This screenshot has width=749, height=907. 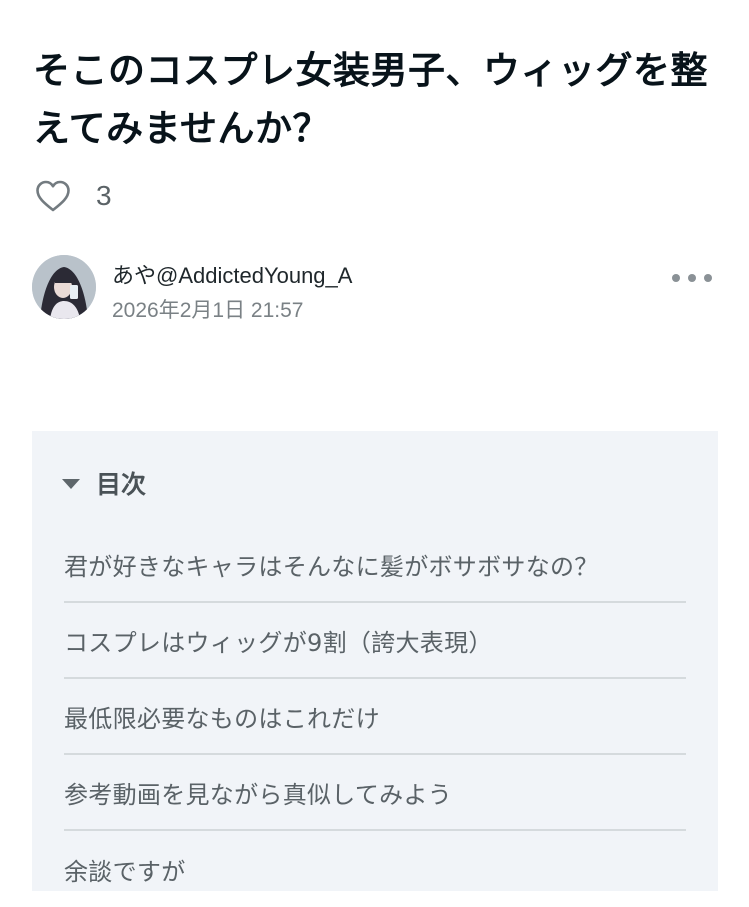 I want to click on toc-item: 余談ですが, so click(x=375, y=869).